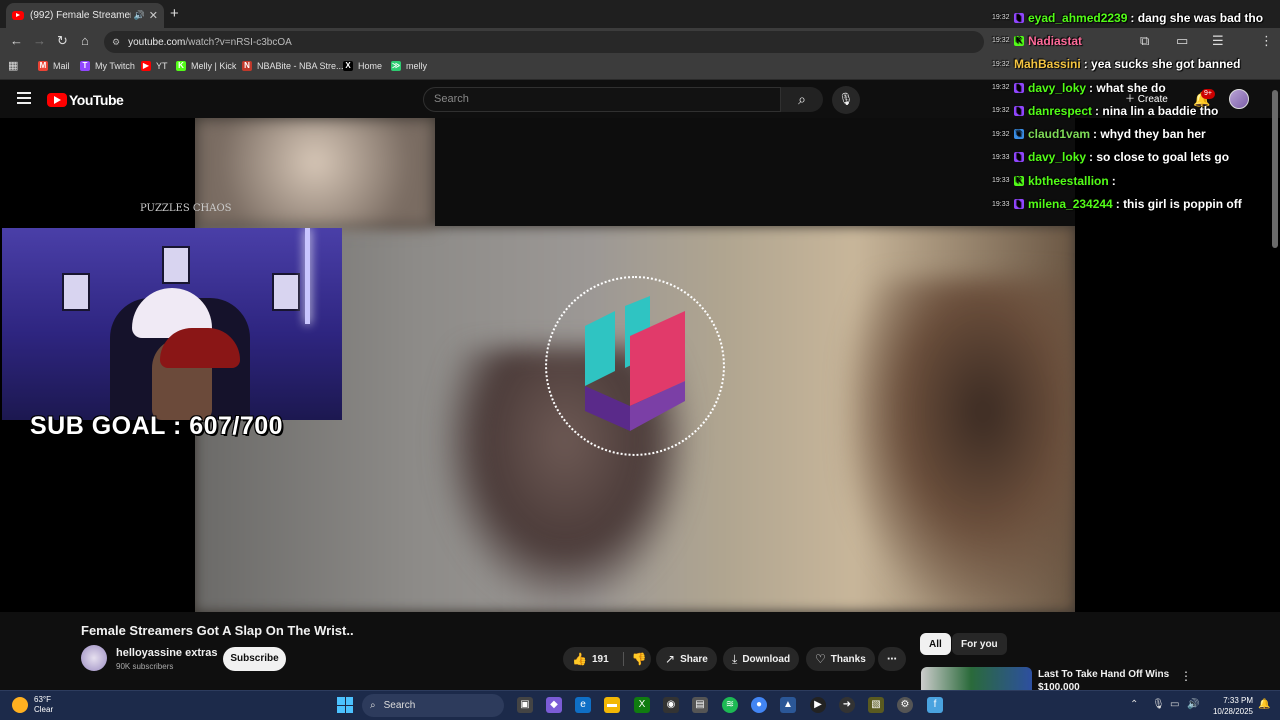  What do you see at coordinates (417, 66) in the screenshot?
I see `bookmark-label: melly` at bounding box center [417, 66].